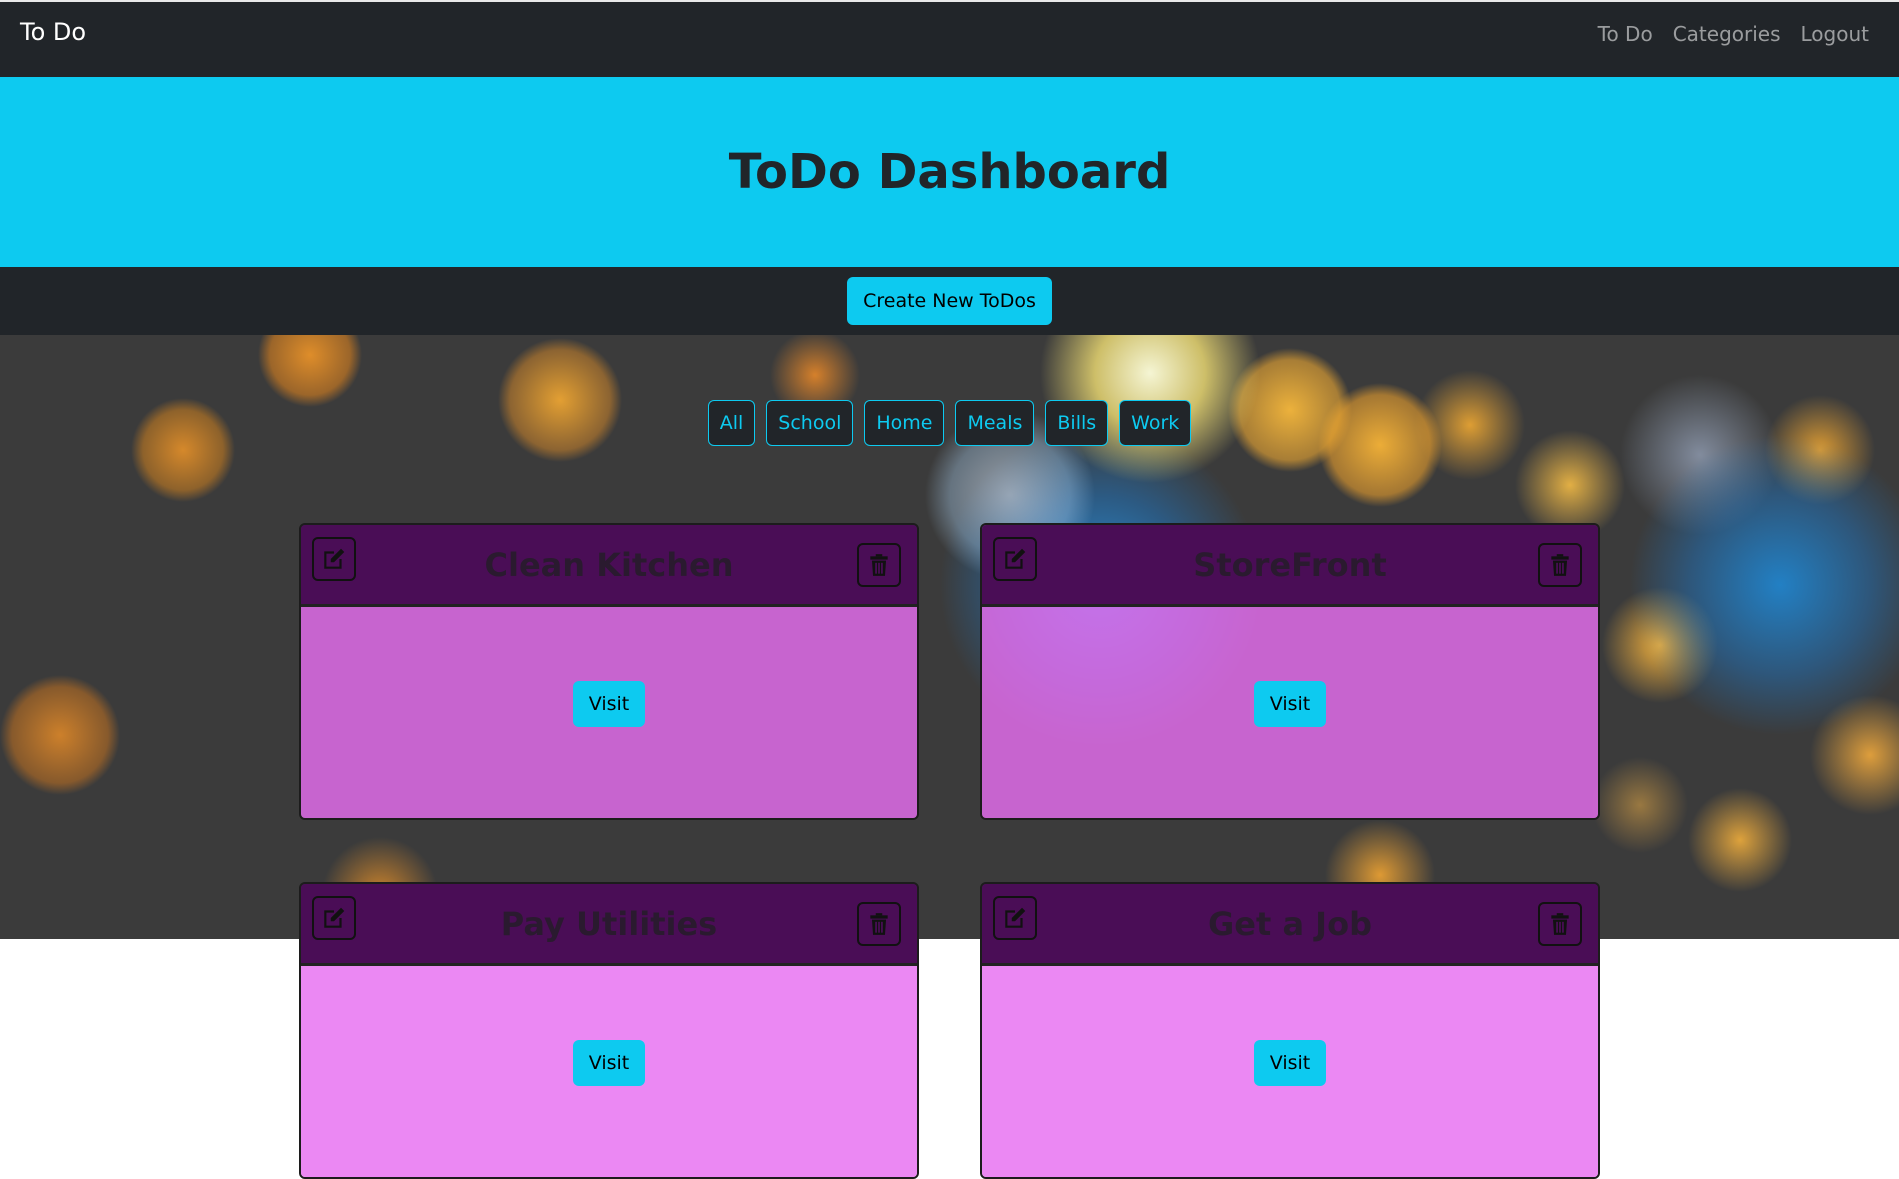  Describe the element at coordinates (53, 32) in the screenshot. I see `navbar-brand: To Do` at that location.